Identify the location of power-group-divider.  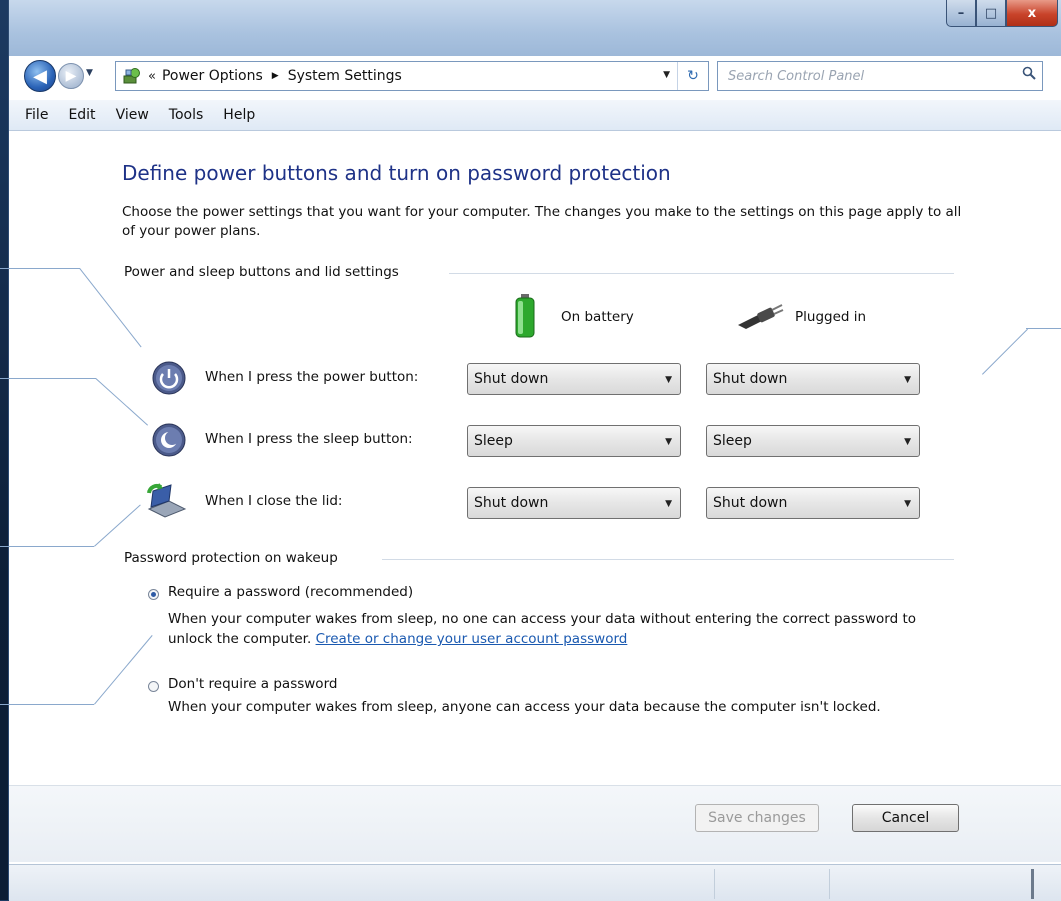
(701, 273).